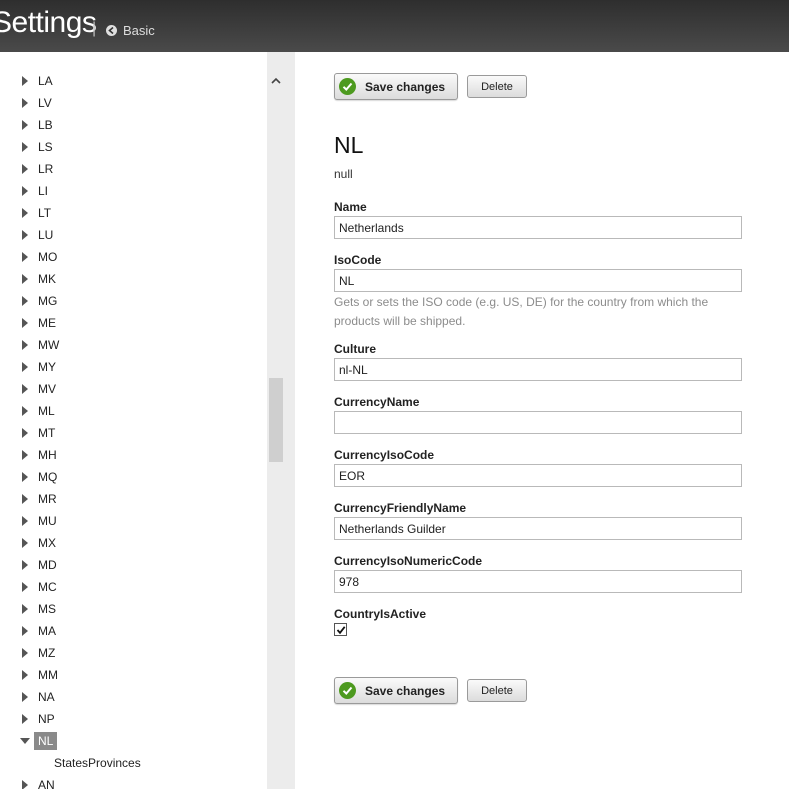  What do you see at coordinates (48, 257) in the screenshot?
I see `tree-item-label: MO` at bounding box center [48, 257].